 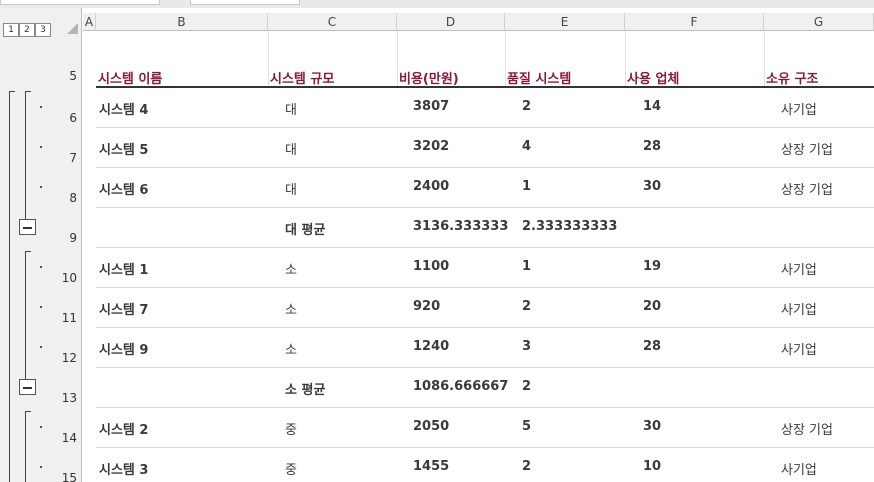 I want to click on row-number-14: 14, so click(x=66, y=438).